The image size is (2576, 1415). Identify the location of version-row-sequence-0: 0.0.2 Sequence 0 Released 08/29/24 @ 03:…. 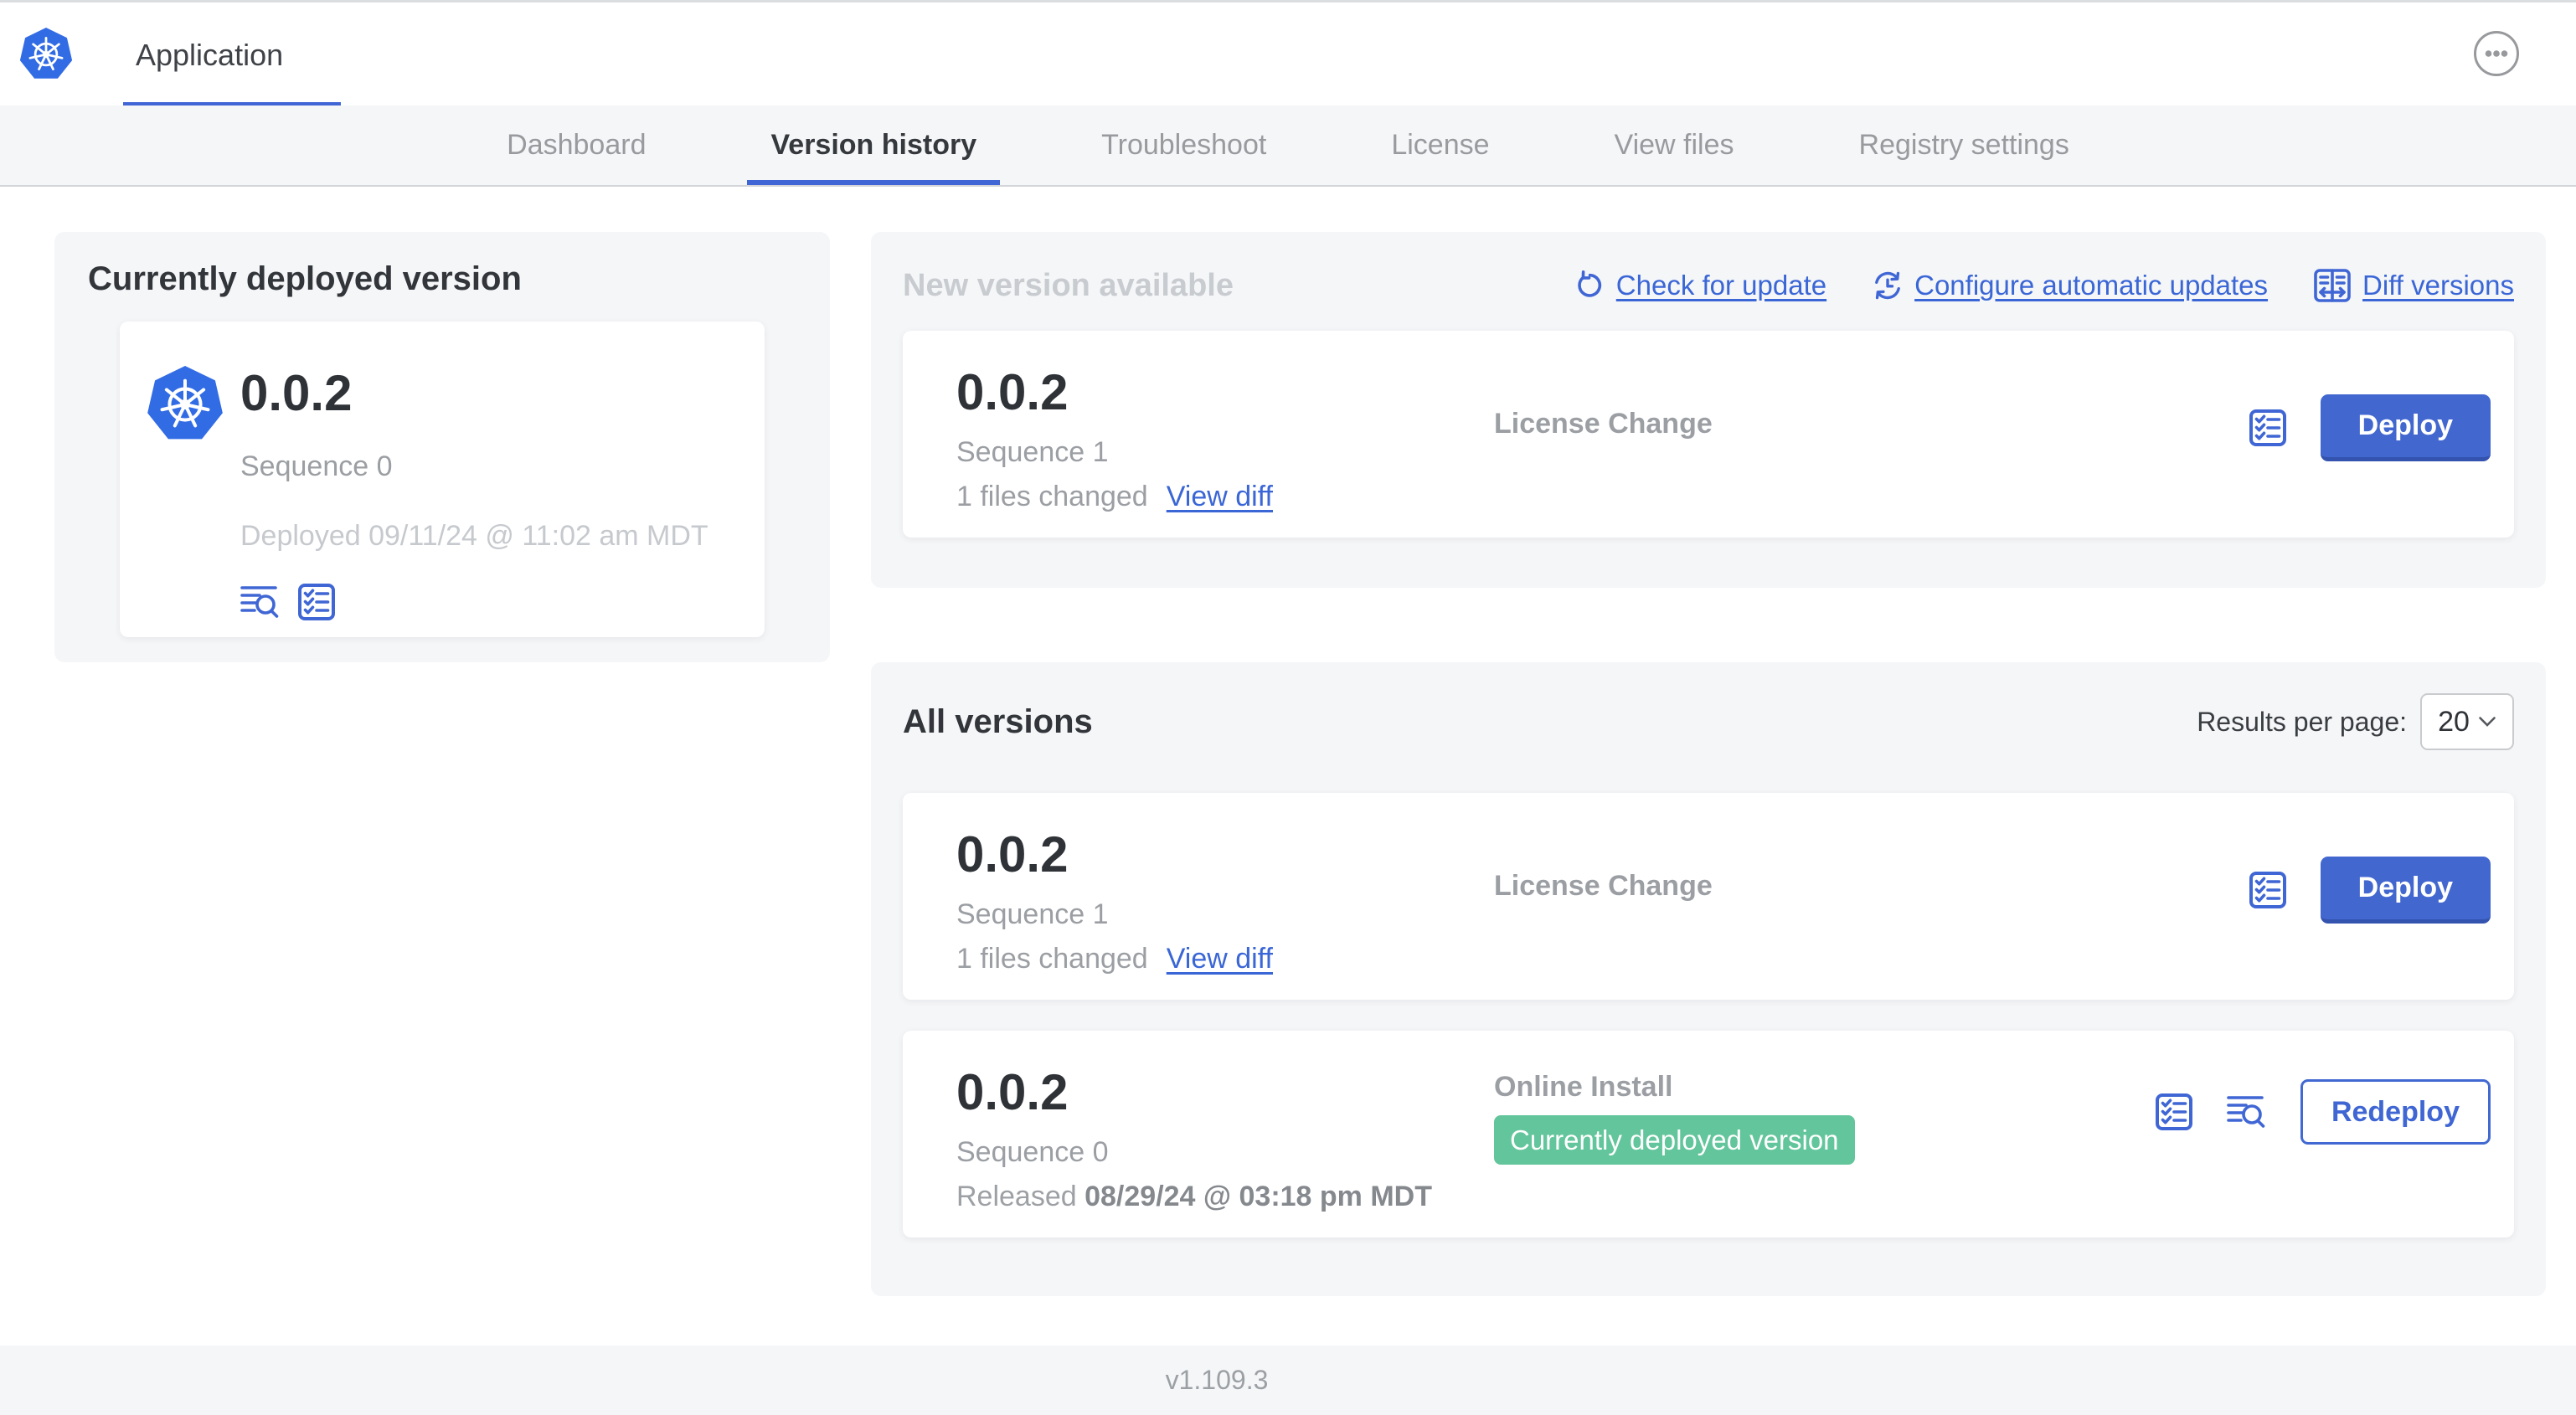
(1708, 1134).